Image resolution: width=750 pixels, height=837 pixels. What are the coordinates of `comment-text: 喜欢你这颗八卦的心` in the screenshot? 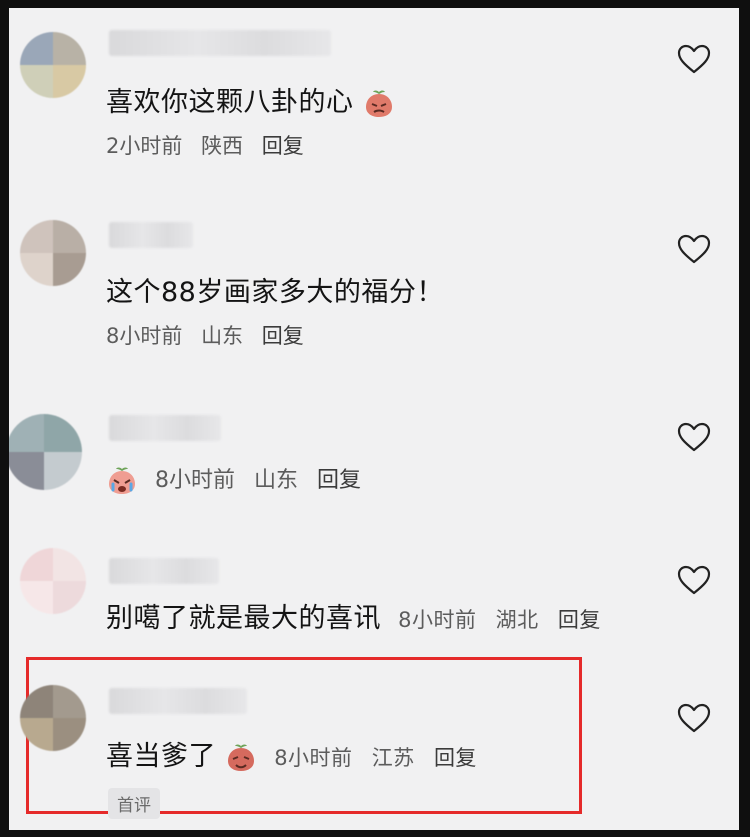 It's located at (250, 100).